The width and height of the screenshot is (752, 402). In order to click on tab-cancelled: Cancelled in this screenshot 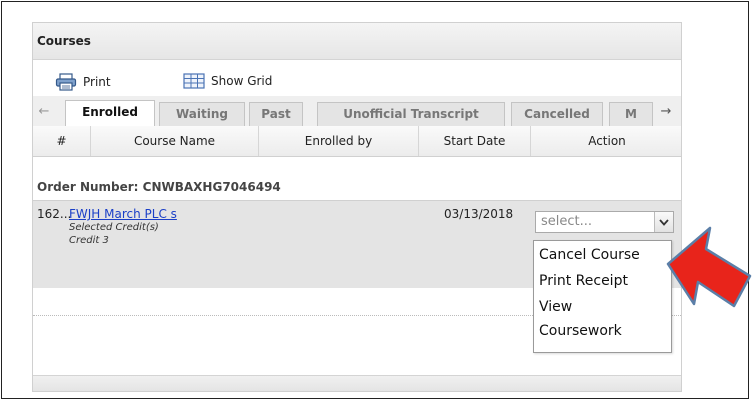, I will do `click(557, 114)`.